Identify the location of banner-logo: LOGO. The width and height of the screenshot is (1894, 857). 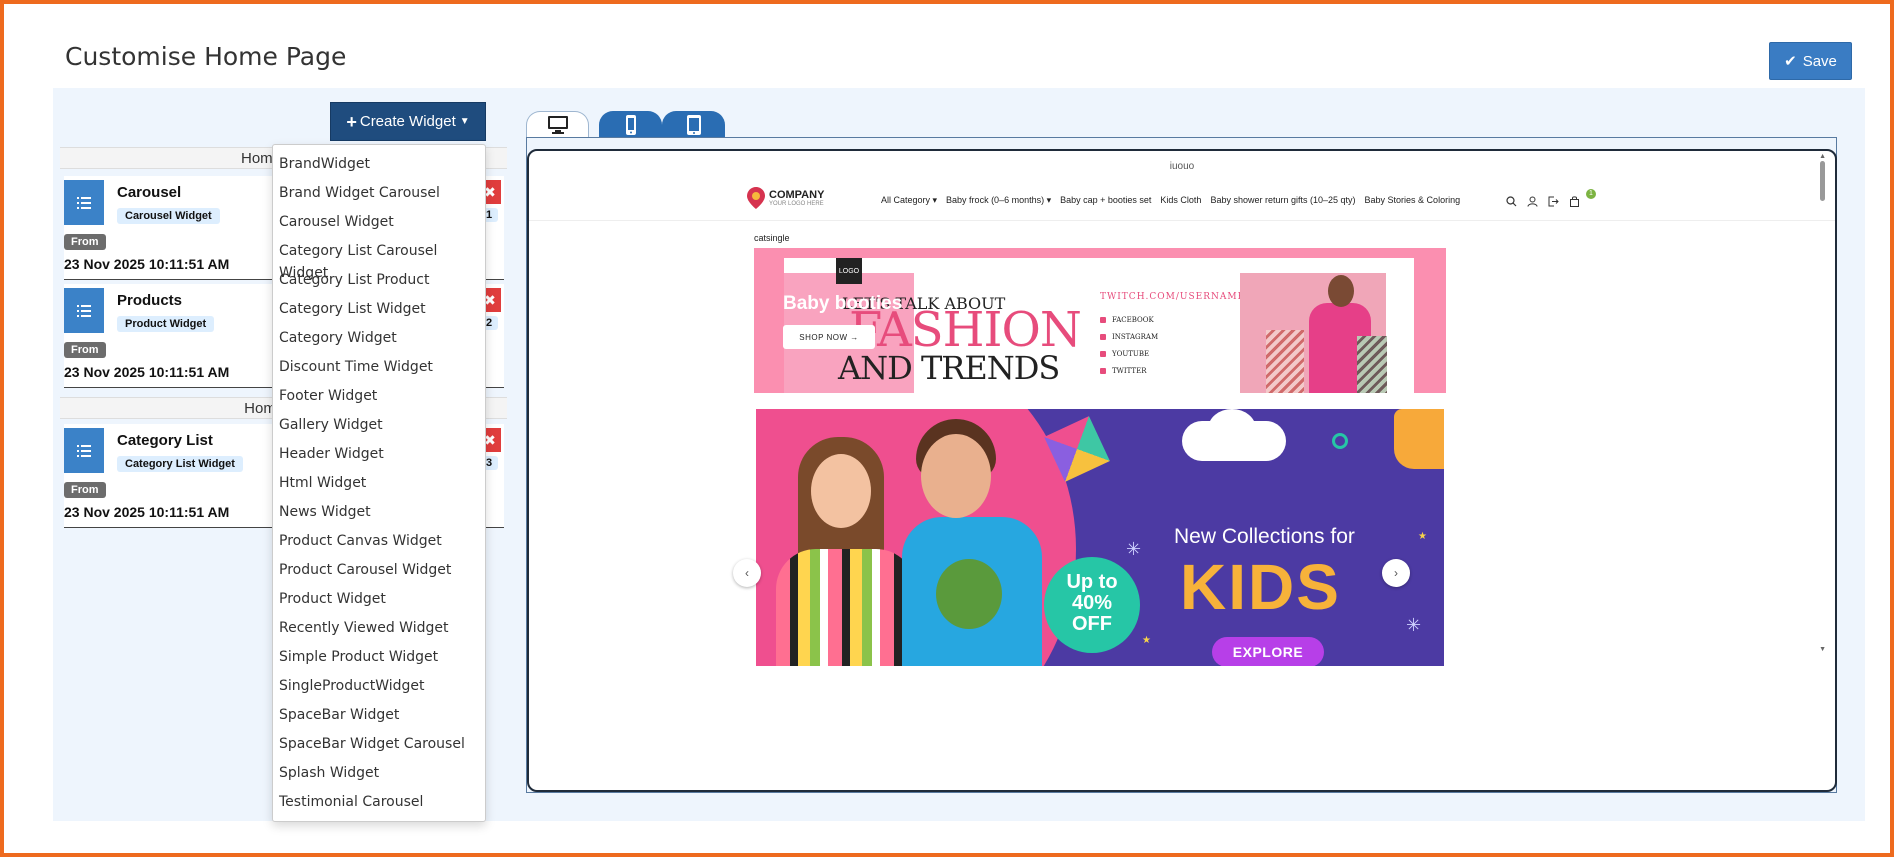
(849, 271).